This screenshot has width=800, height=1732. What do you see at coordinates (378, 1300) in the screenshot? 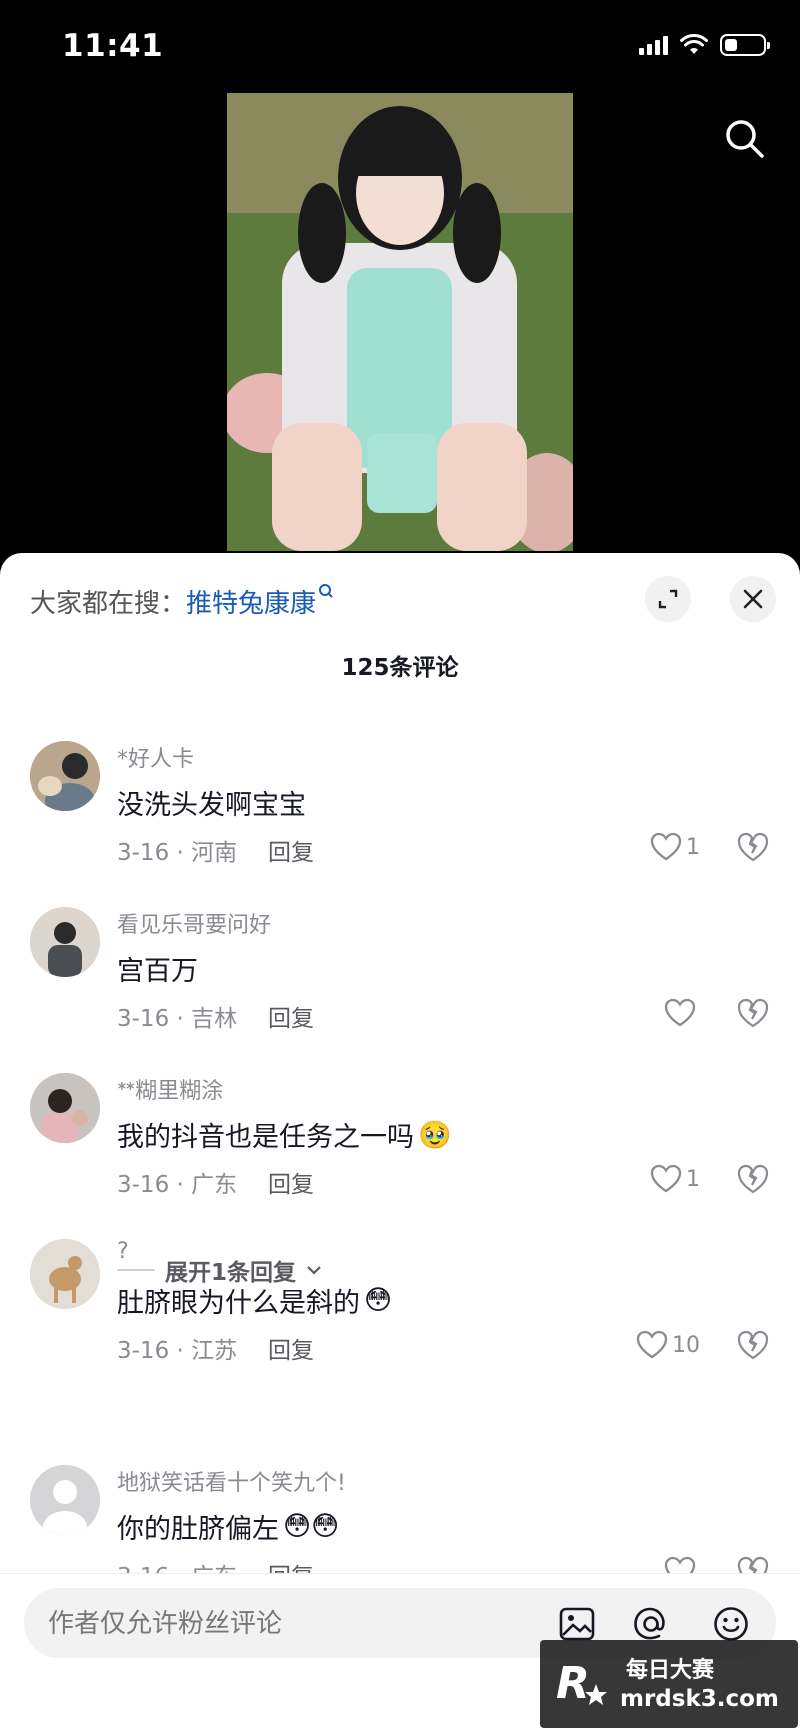
I see `comment-emoji: 😳` at bounding box center [378, 1300].